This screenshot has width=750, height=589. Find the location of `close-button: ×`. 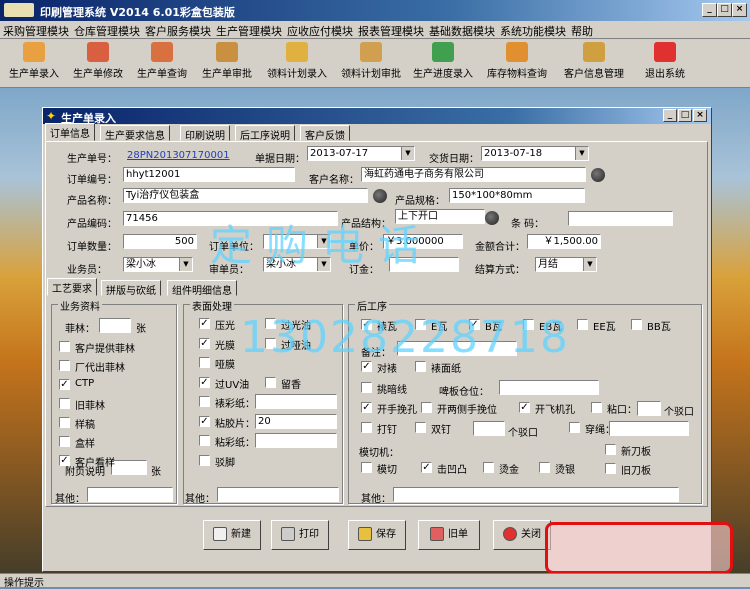

close-button: × is located at coordinates (739, 10).